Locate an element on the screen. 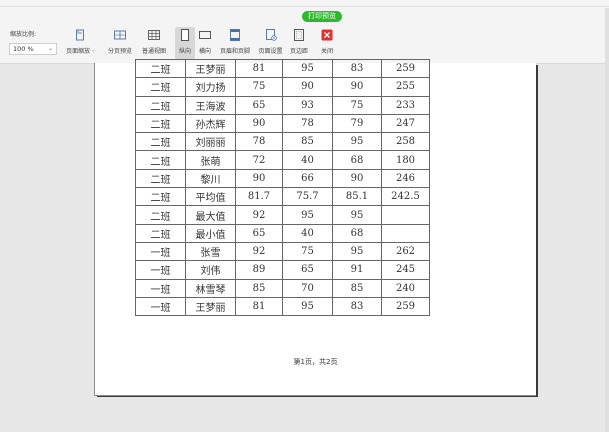 The width and height of the screenshot is (609, 432). table-row: 一班 刘伟 89 65 91 245 is located at coordinates (282, 270).